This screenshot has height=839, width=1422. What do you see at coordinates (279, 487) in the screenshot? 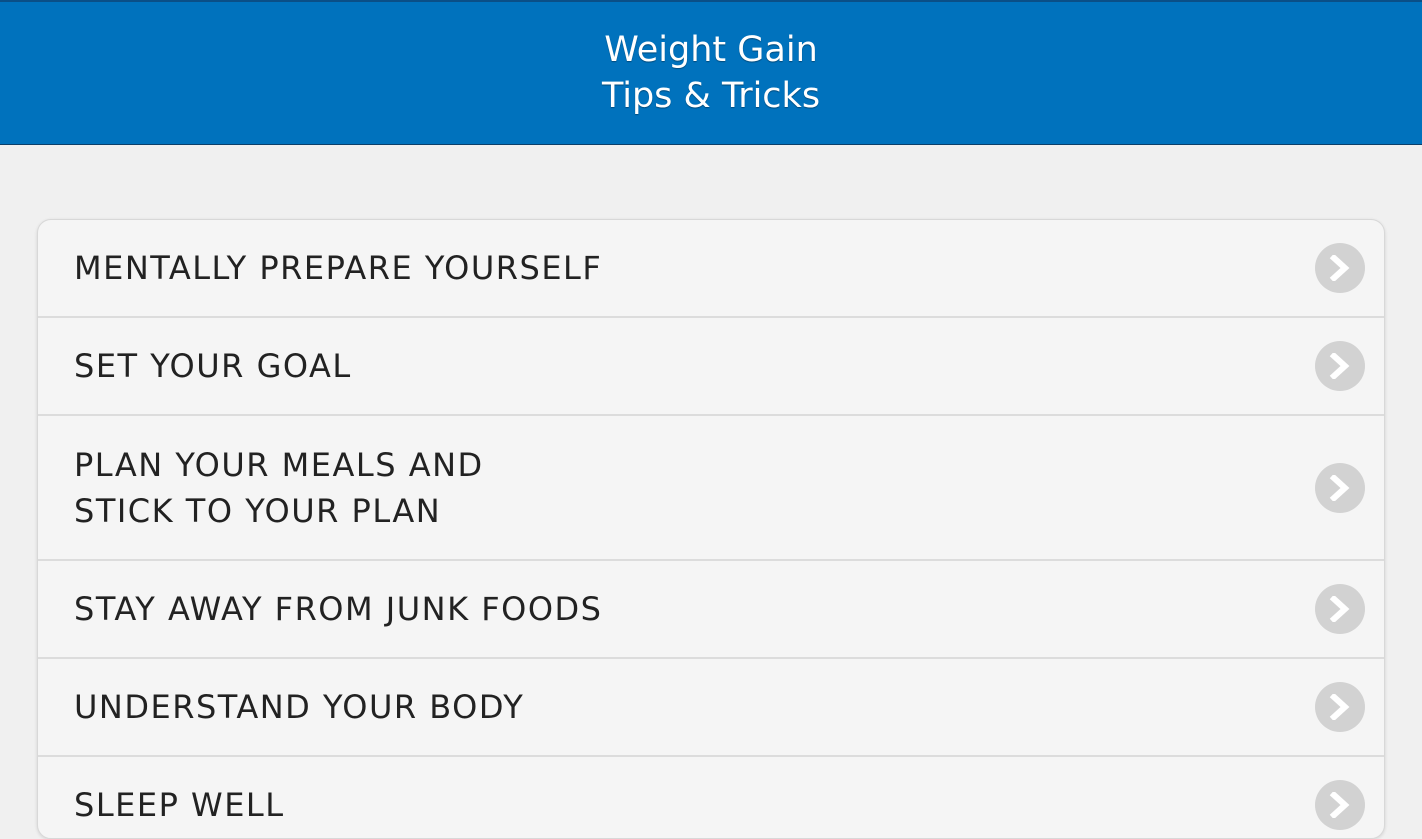
I see `list-item-label: PLAN YOUR MEALS AND STICK TO YOUR PLAN` at bounding box center [279, 487].